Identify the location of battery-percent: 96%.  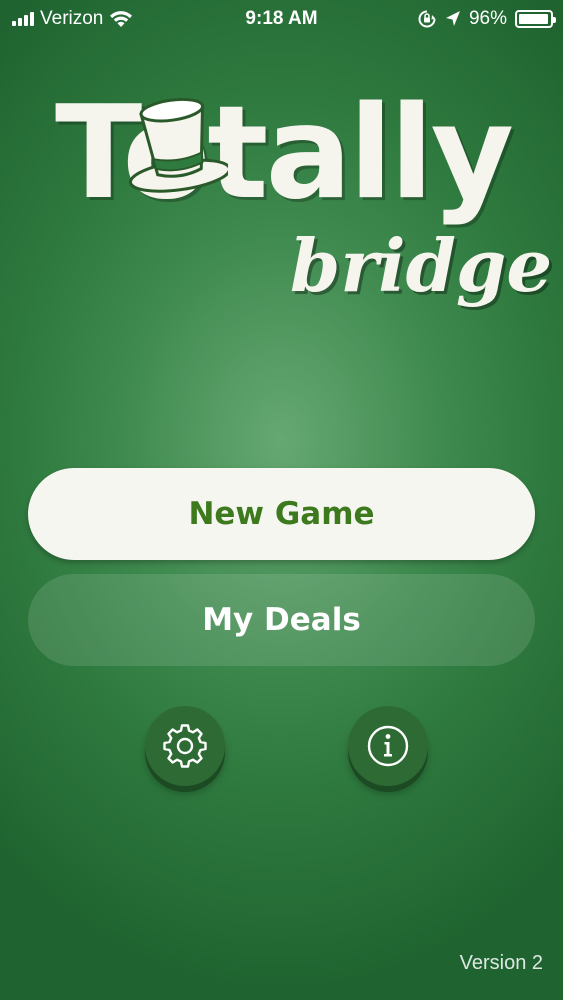
(487, 18).